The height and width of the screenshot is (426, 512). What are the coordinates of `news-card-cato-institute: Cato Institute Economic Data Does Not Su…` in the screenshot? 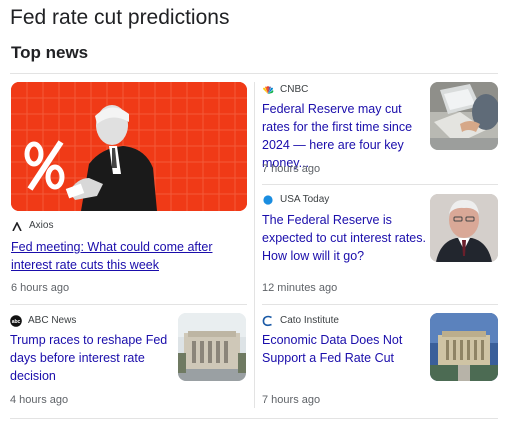 It's located at (382, 361).